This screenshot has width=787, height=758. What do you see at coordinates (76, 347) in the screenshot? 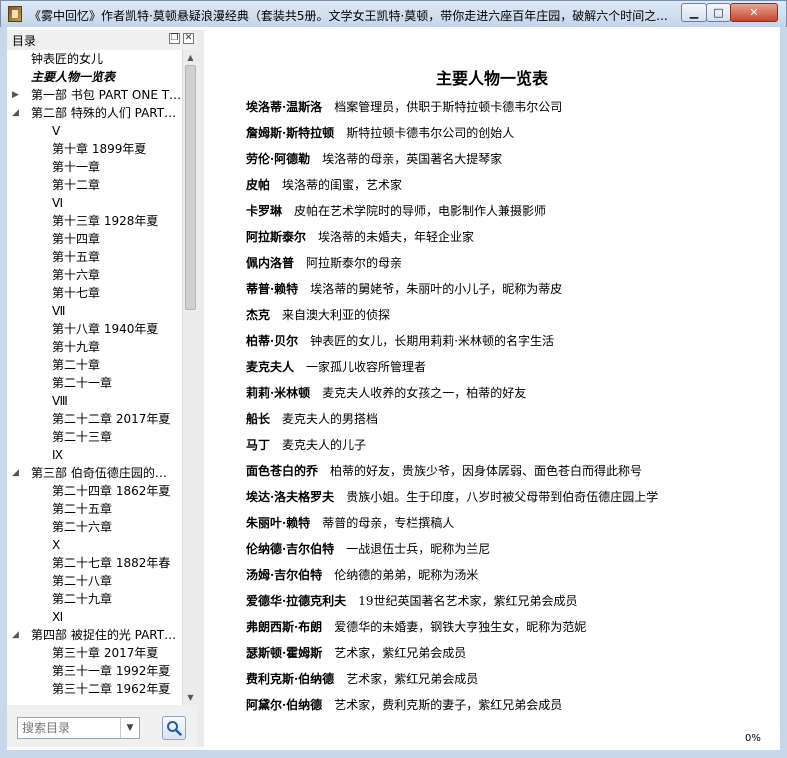
I see `toc-item-label: 第十九章` at bounding box center [76, 347].